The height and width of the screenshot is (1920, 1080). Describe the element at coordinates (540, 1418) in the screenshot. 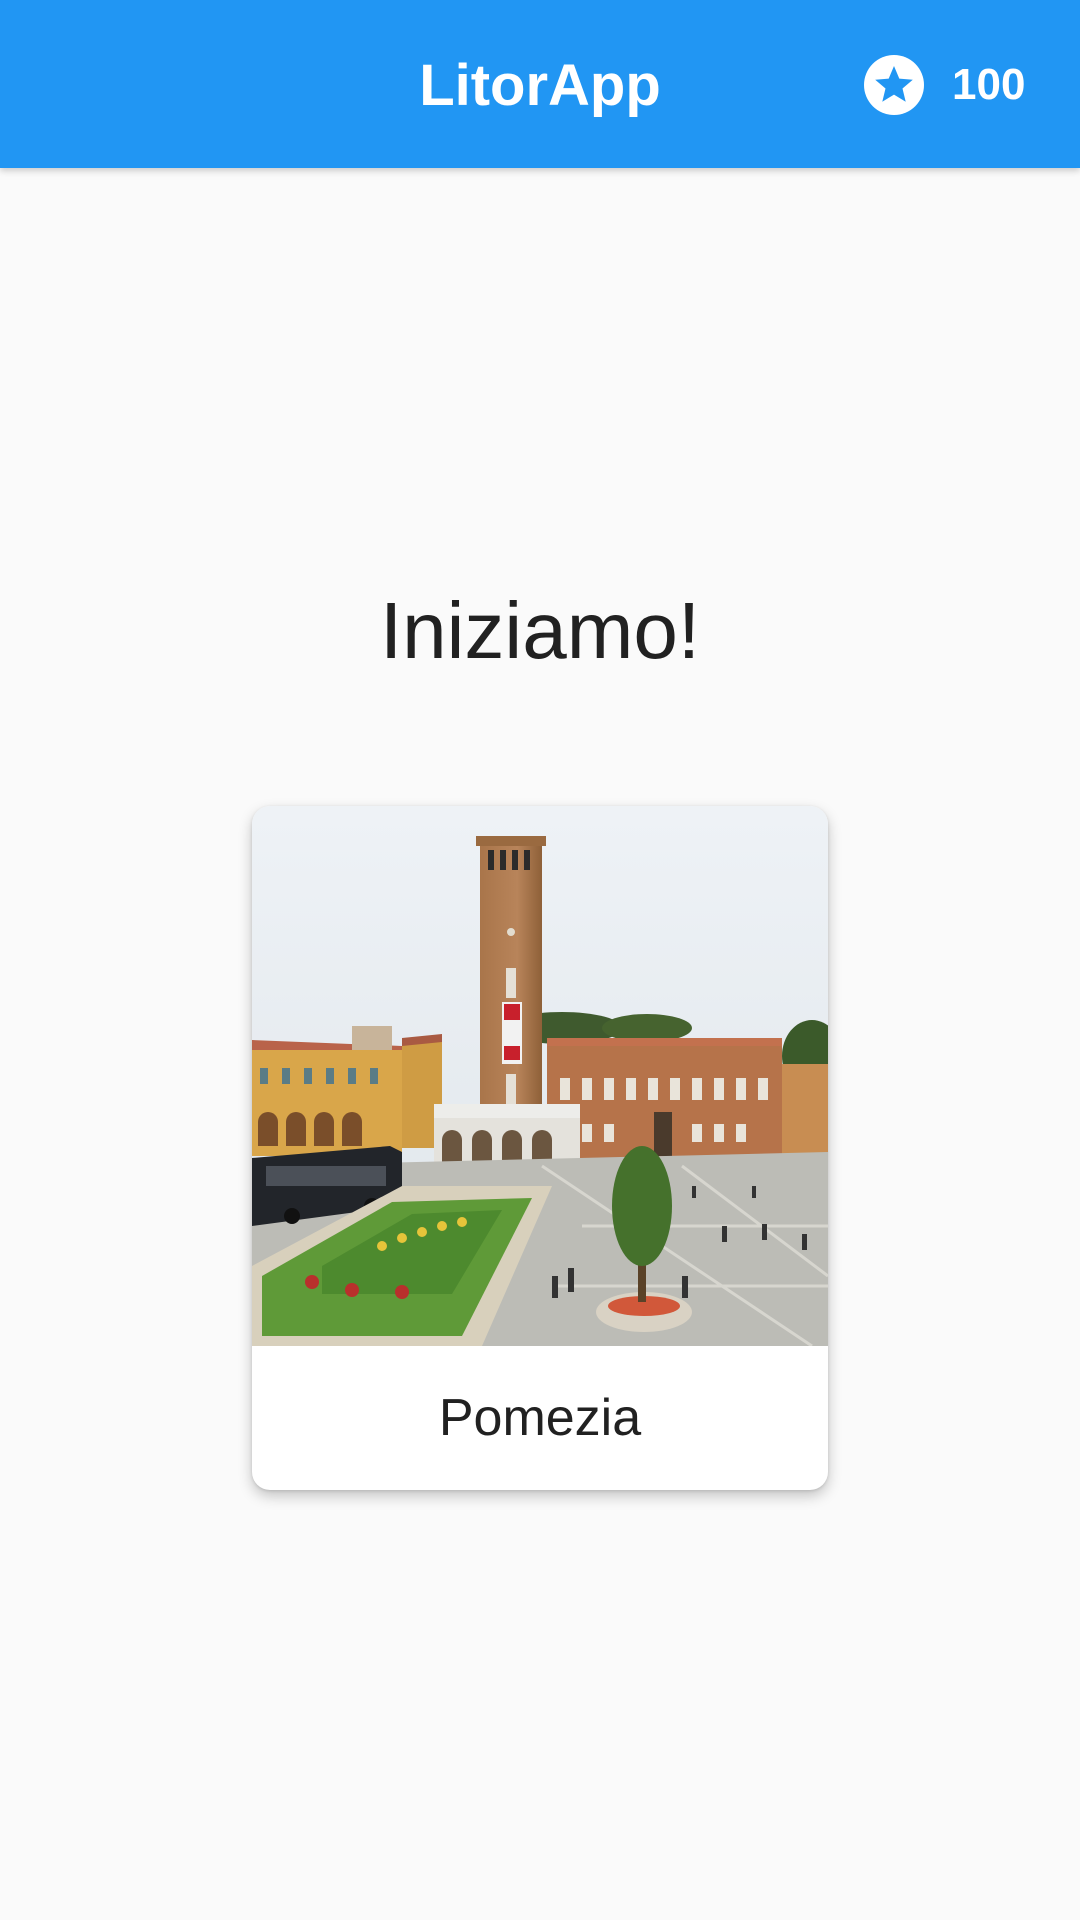

I see `city-name: Pomezia` at that location.